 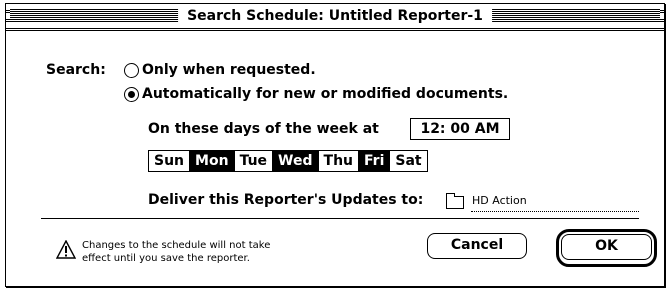 I want to click on deliver-label: Deliver this Reporter's Updates to:, so click(x=286, y=200).